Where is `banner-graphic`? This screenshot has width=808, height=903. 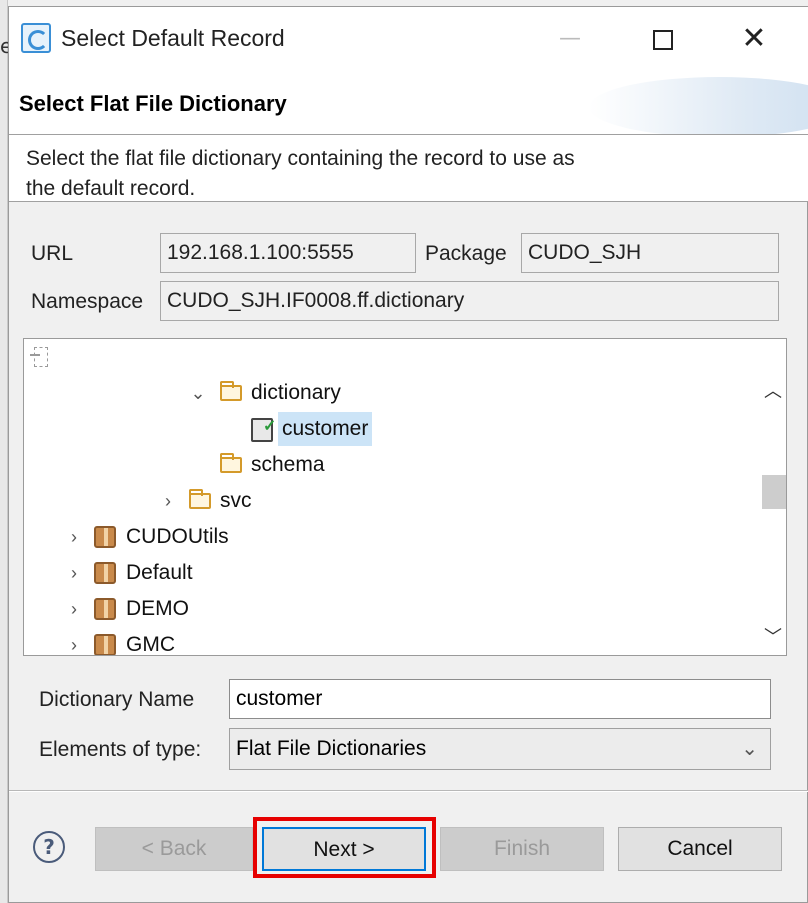
banner-graphic is located at coordinates (698, 105).